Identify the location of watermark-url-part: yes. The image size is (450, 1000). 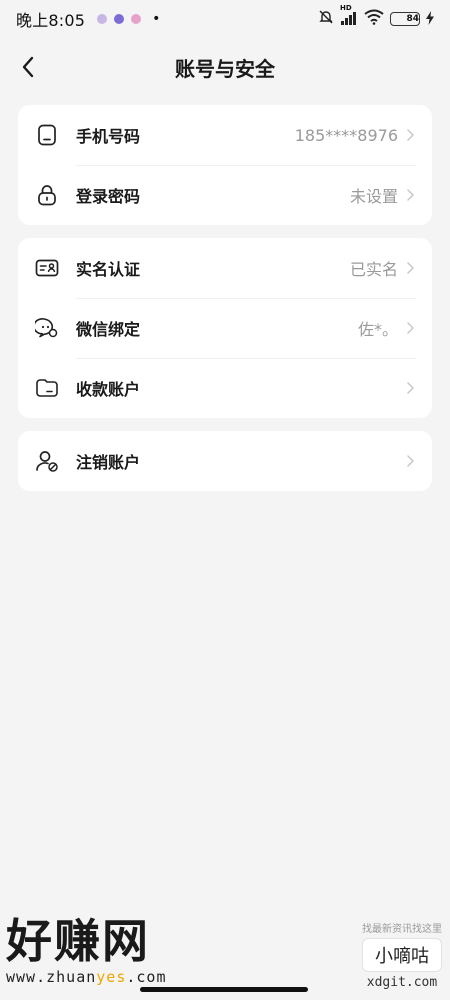
(111, 977).